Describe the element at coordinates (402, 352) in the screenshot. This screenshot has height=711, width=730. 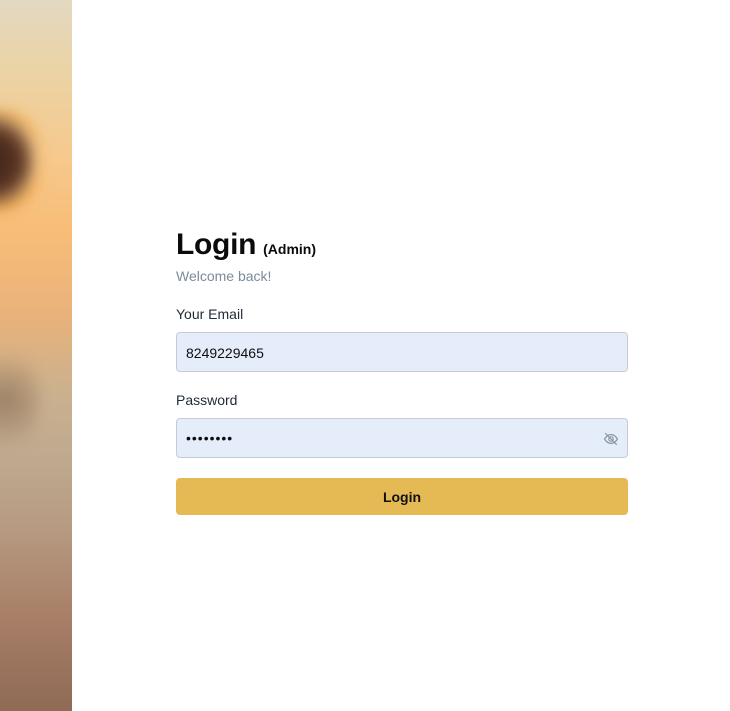
I see `email-field: 8249229465` at that location.